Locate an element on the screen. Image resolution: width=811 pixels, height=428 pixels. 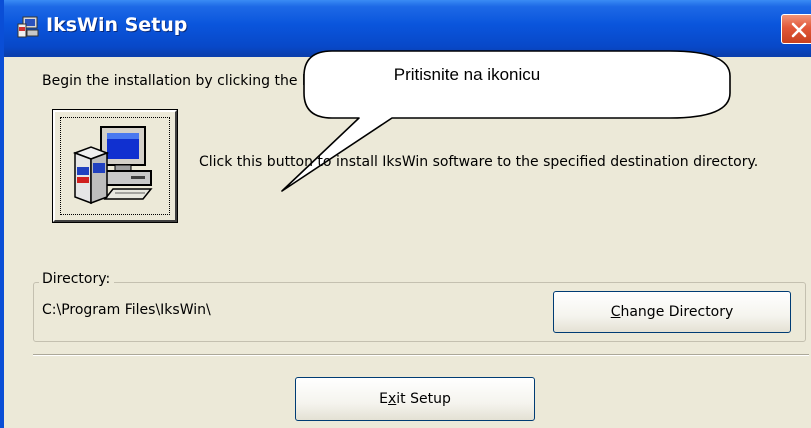
setup-icon is located at coordinates (28, 27).